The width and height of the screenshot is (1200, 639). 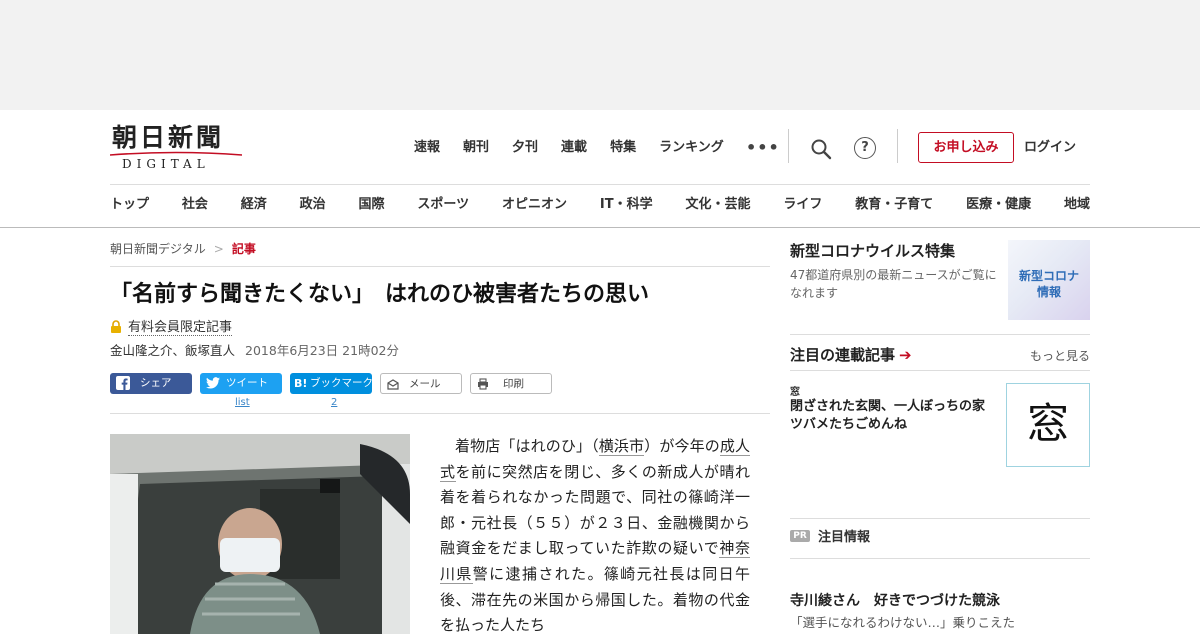 I want to click on category-society: 社会, so click(x=195, y=205).